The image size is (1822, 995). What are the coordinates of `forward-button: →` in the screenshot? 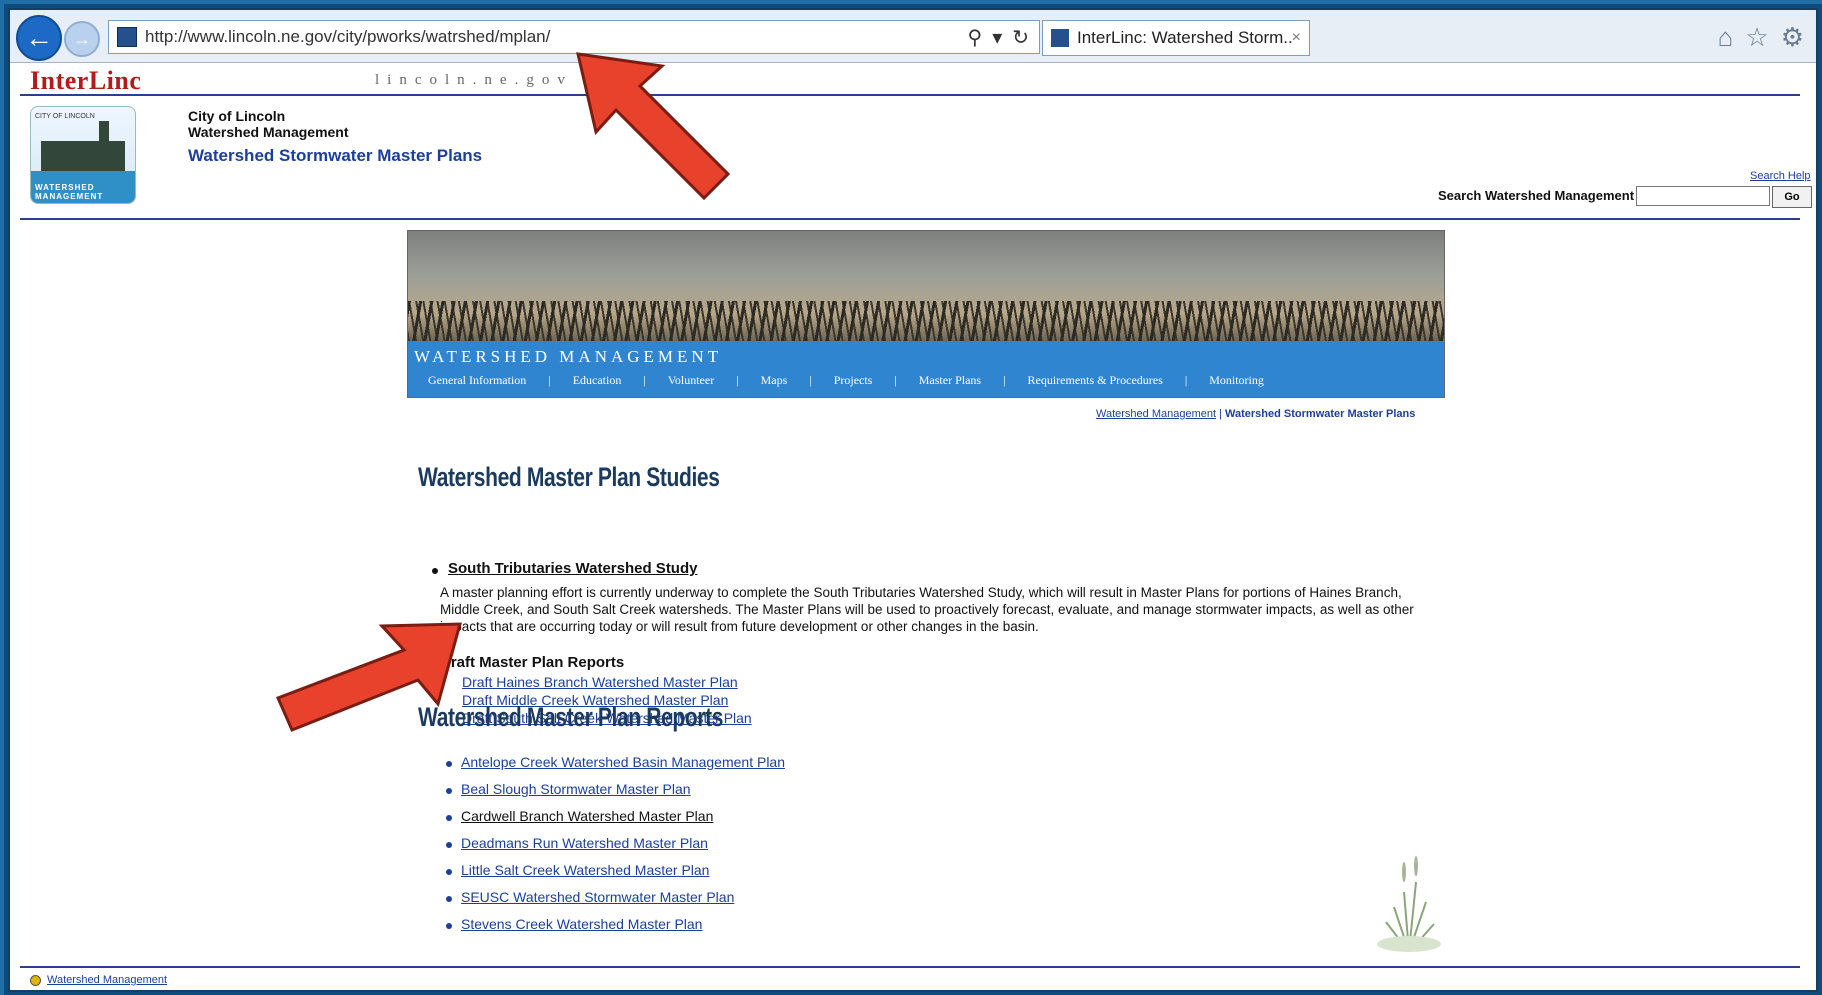 It's located at (82, 39).